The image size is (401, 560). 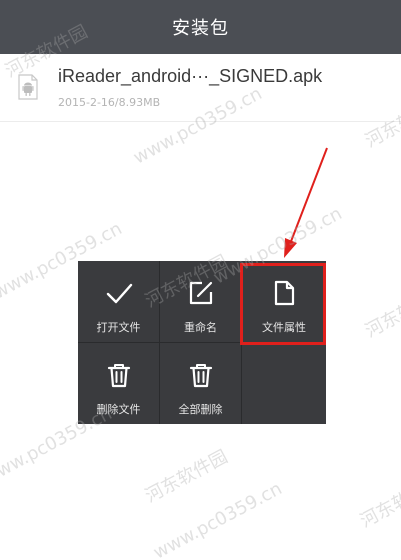 I want to click on trash-icon, so click(x=118, y=376).